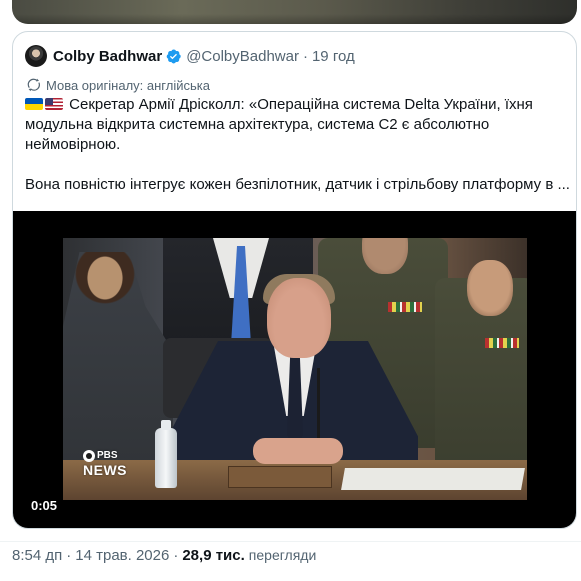  I want to click on desk-papers, so click(433, 479).